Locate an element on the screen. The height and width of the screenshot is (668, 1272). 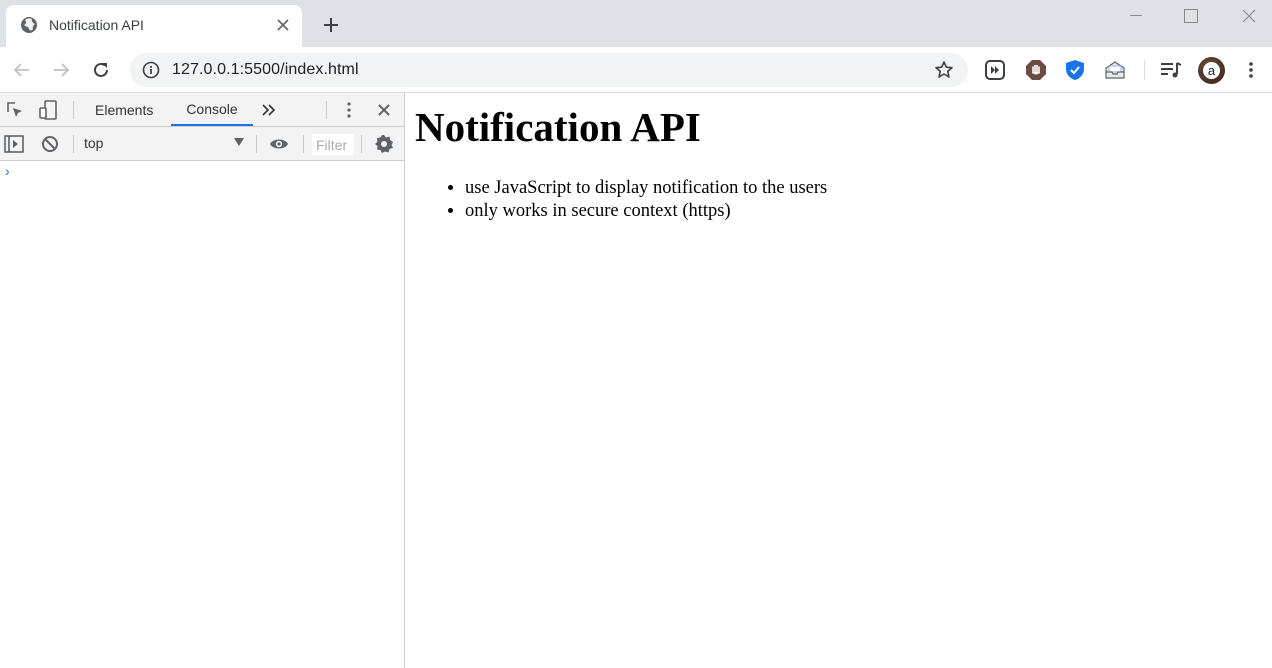
more-tabs-chevron-icon is located at coordinates (269, 110).